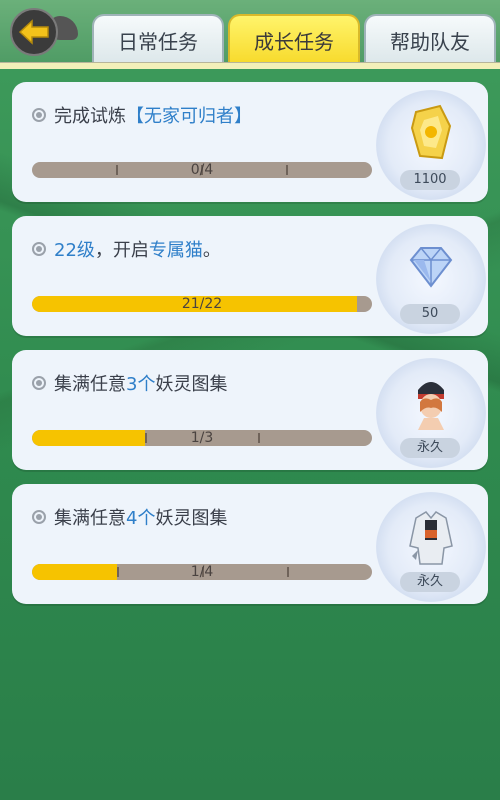  I want to click on tab-help: 帮助队友, so click(430, 39).